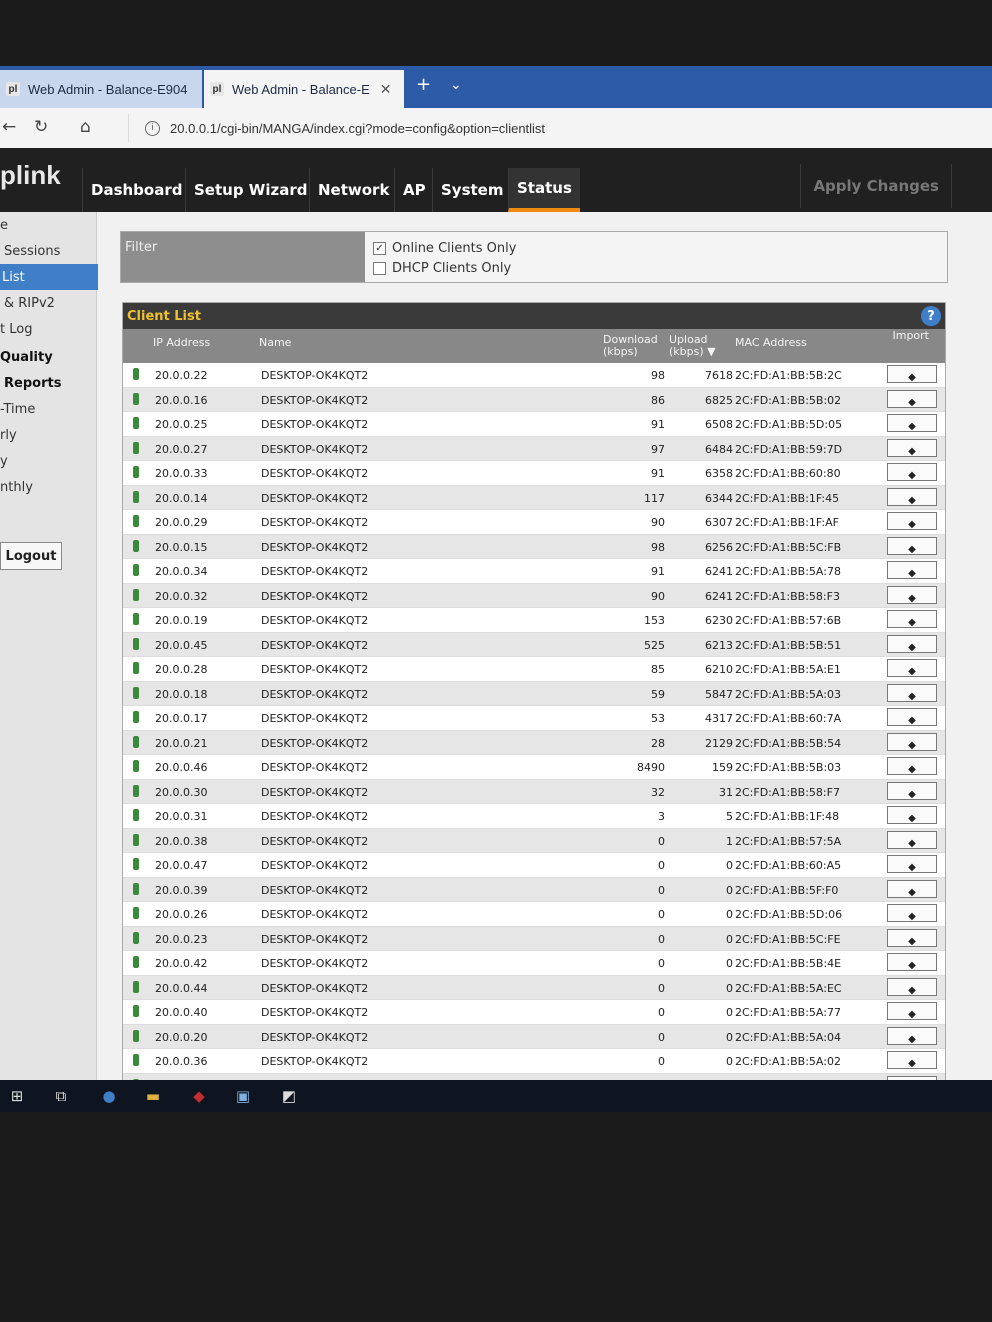 This screenshot has width=992, height=1322. I want to click on browser-tab-1: pl Web Admin - Balance-E904, so click(101, 89).